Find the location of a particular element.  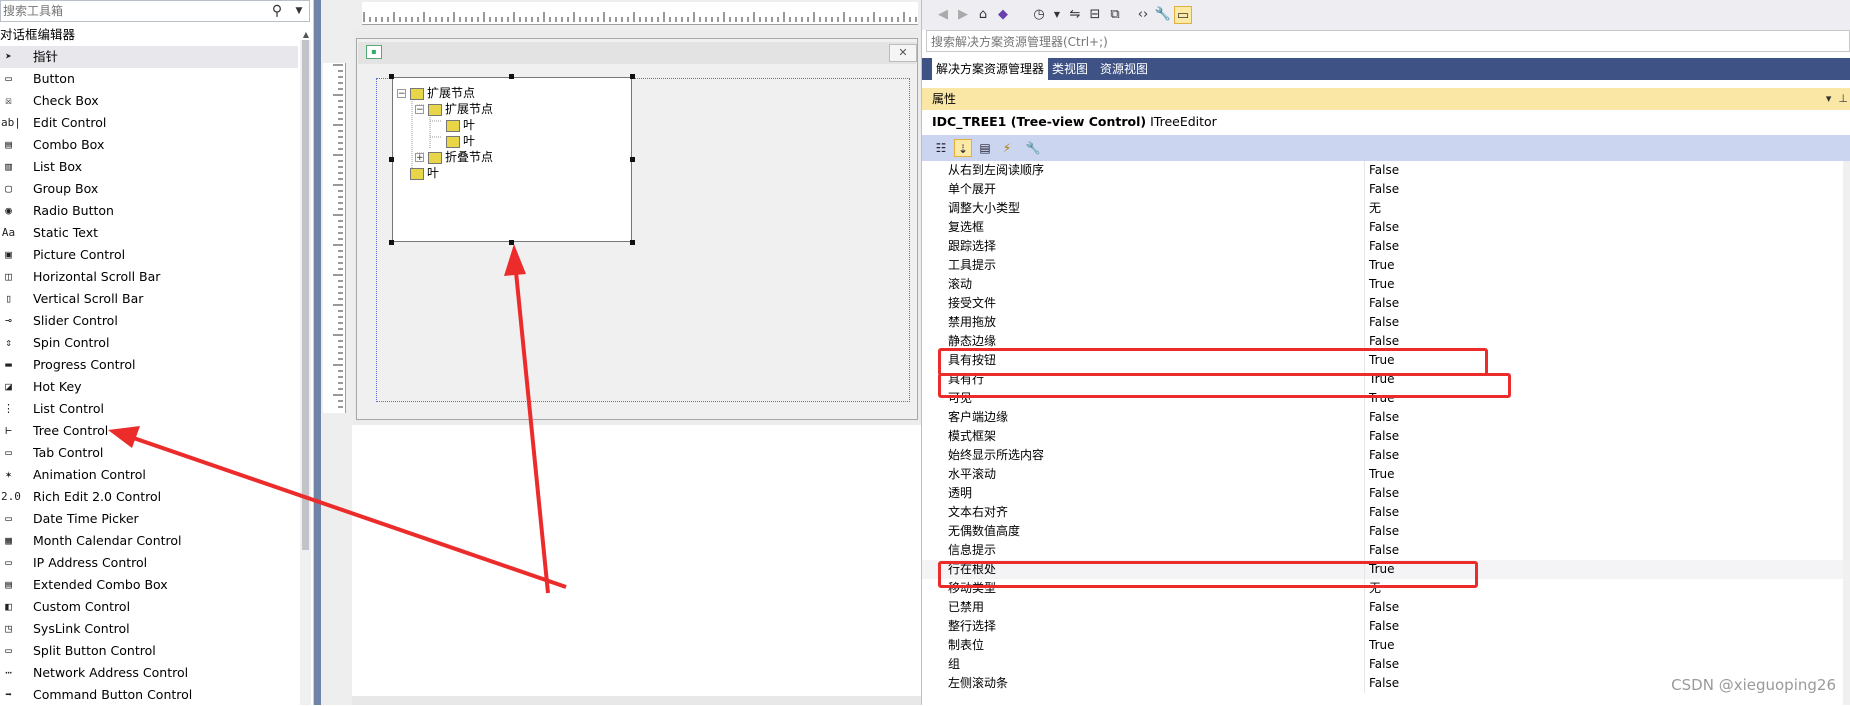

property-row: 文本右对齐 False is located at coordinates (1386, 512).